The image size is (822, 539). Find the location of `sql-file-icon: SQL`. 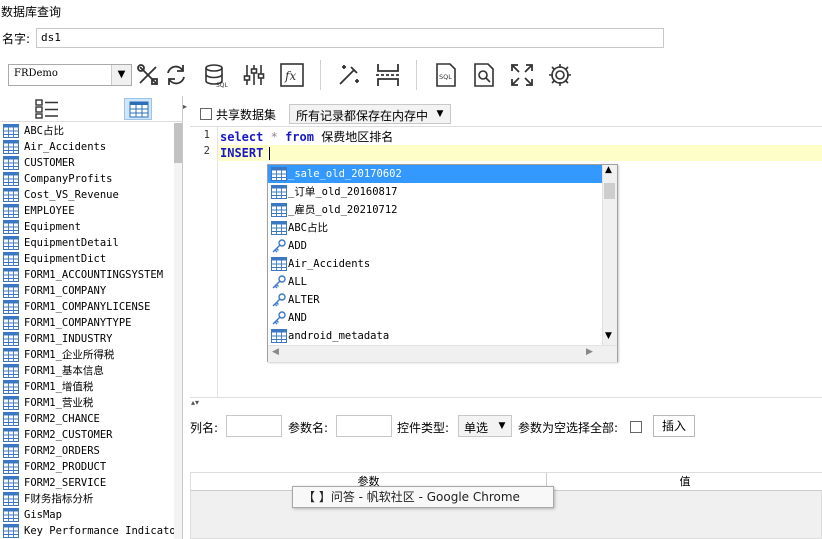

sql-file-icon: SQL is located at coordinates (446, 75).